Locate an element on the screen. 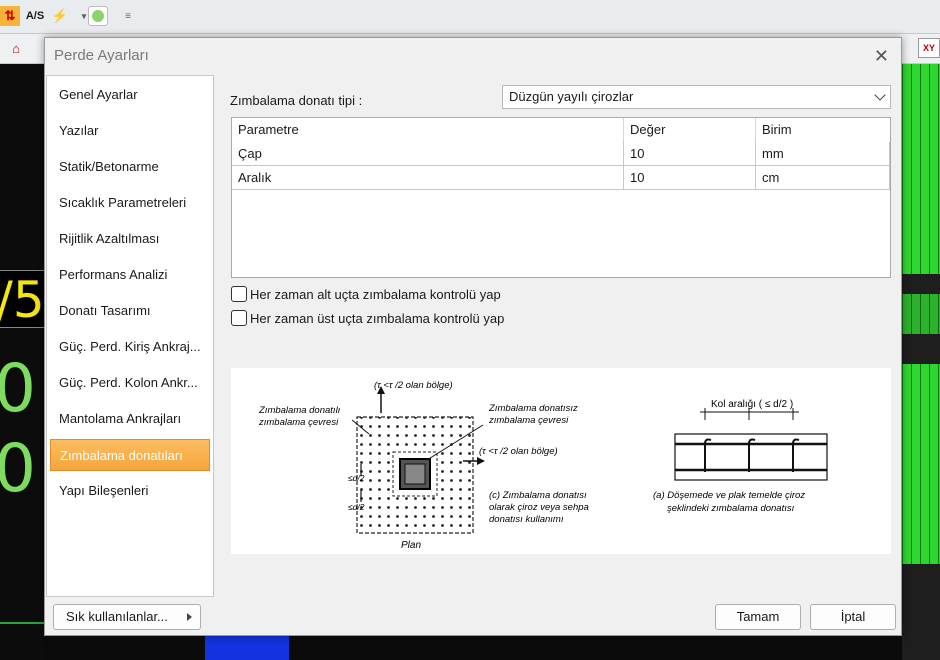 The image size is (940, 660). kol-label: Kol aralığı ( ≤ d/2 ) is located at coordinates (752, 404).